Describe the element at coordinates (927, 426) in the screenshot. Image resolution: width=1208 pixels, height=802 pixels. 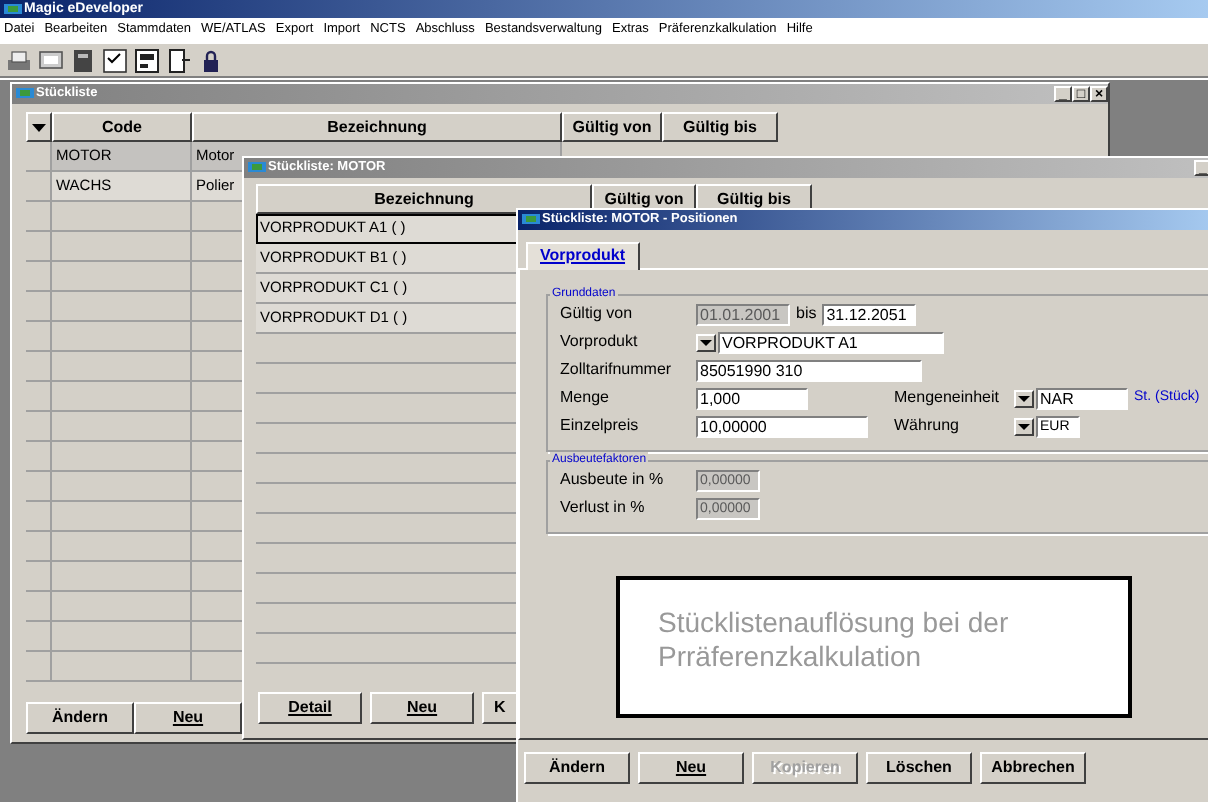
I see `field-label: Währung` at that location.